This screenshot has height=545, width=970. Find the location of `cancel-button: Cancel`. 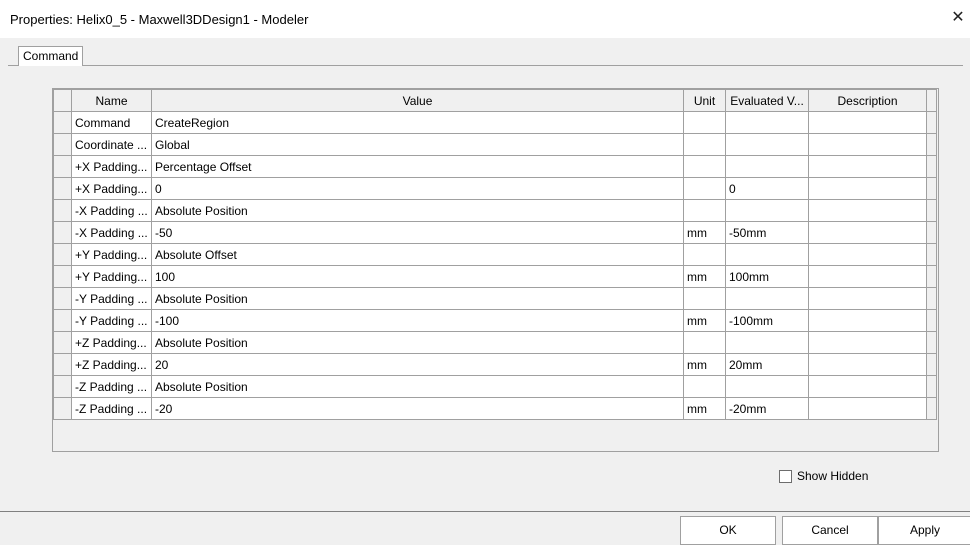

cancel-button: Cancel is located at coordinates (830, 530).